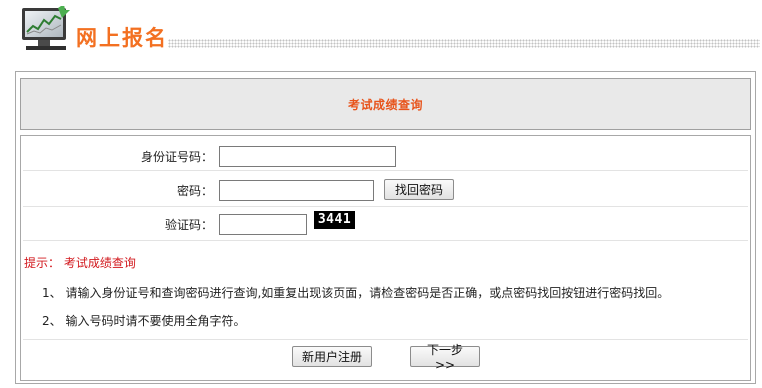 The image size is (762, 388). I want to click on panel-title-bar: 考试成绩查询, so click(385, 104).